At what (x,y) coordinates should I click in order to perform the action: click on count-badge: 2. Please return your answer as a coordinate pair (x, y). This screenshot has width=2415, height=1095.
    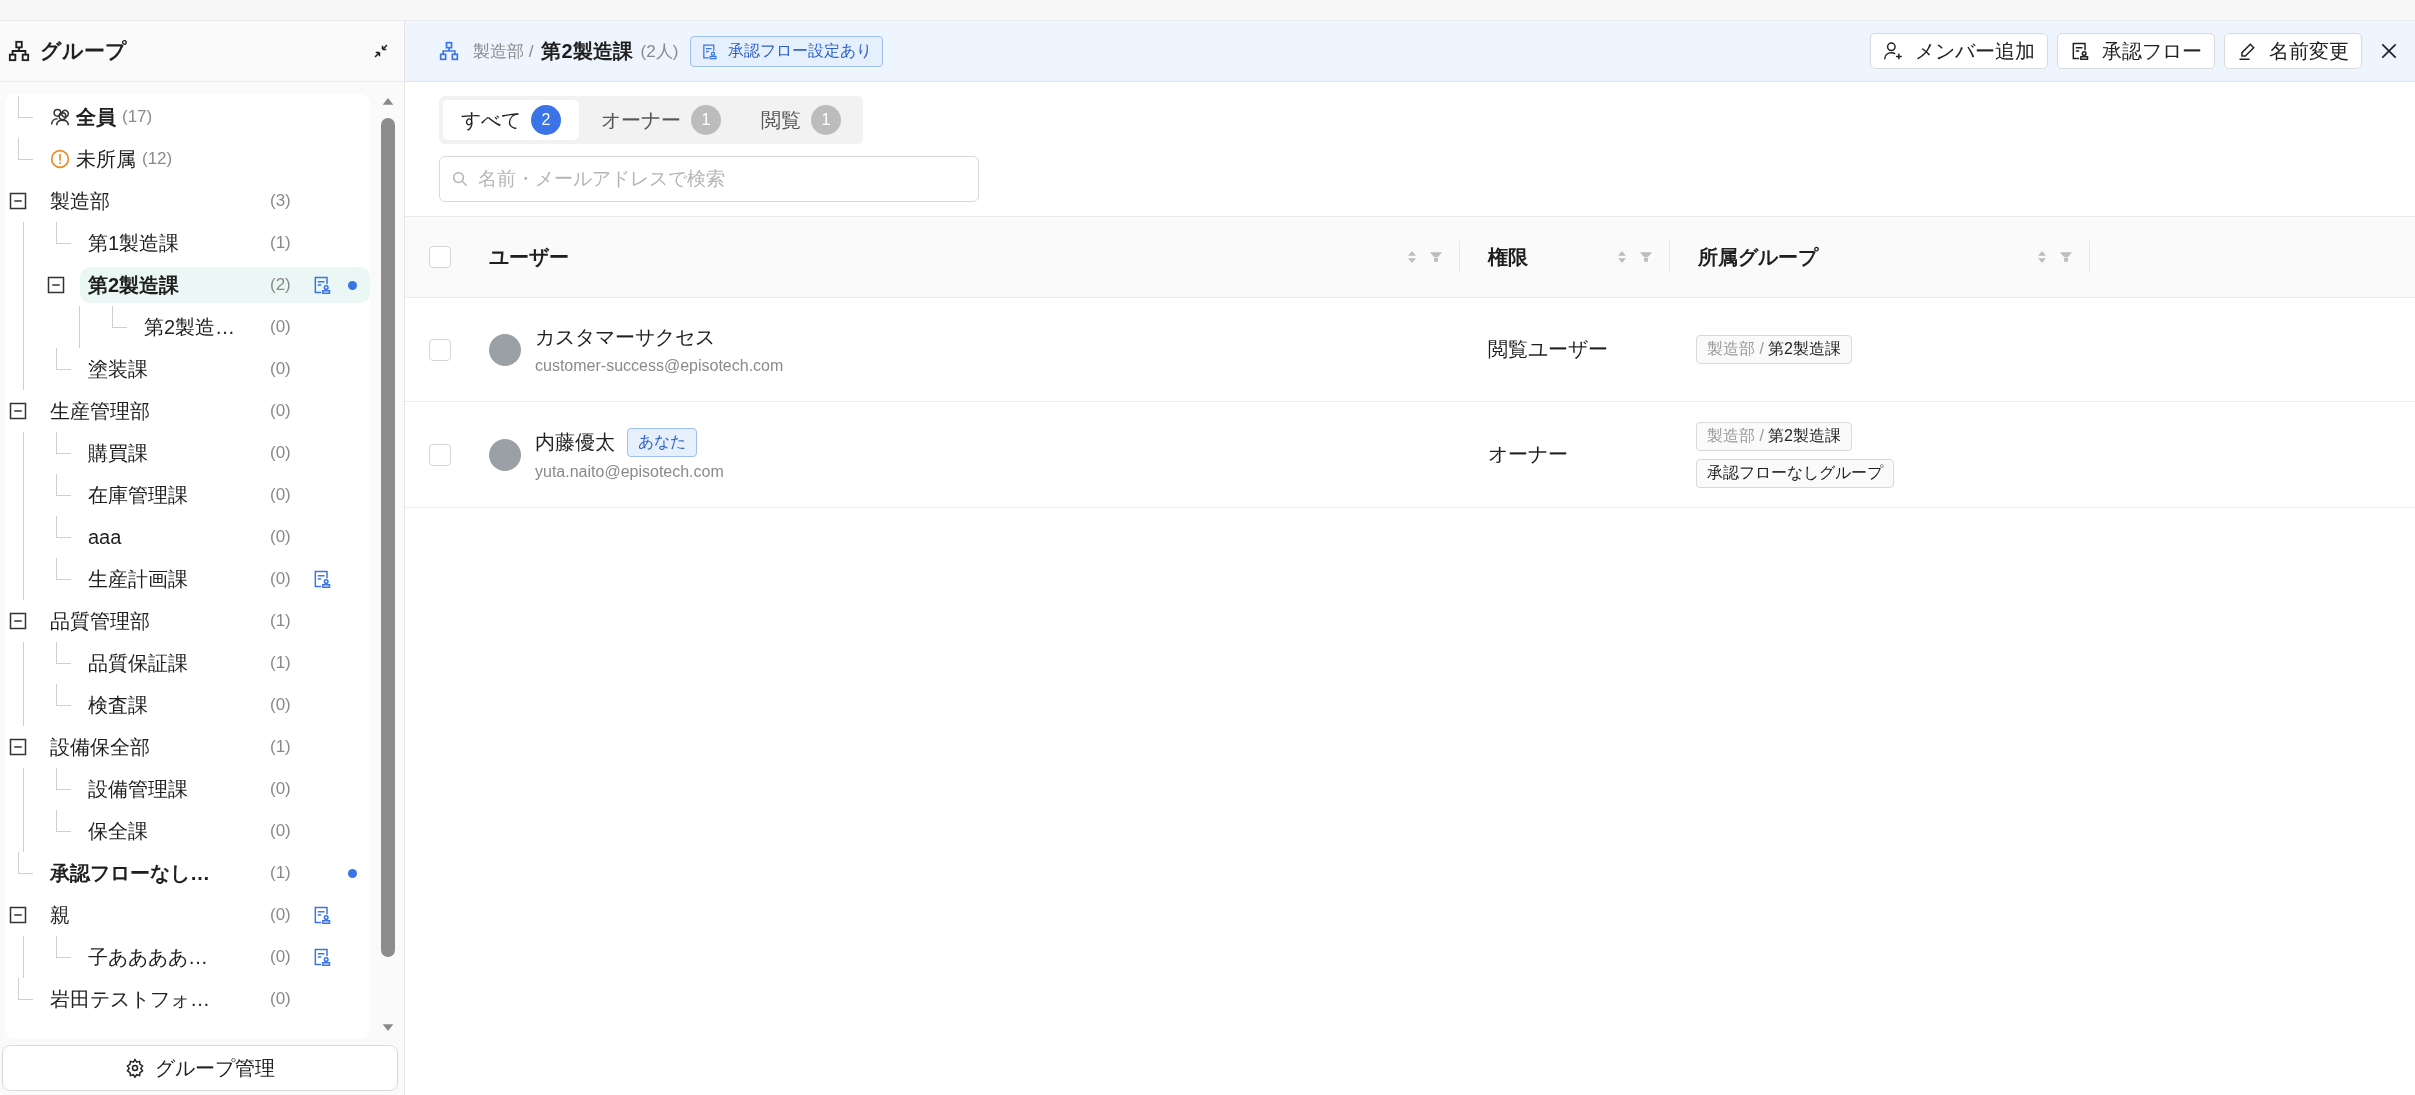
    Looking at the image, I should click on (546, 120).